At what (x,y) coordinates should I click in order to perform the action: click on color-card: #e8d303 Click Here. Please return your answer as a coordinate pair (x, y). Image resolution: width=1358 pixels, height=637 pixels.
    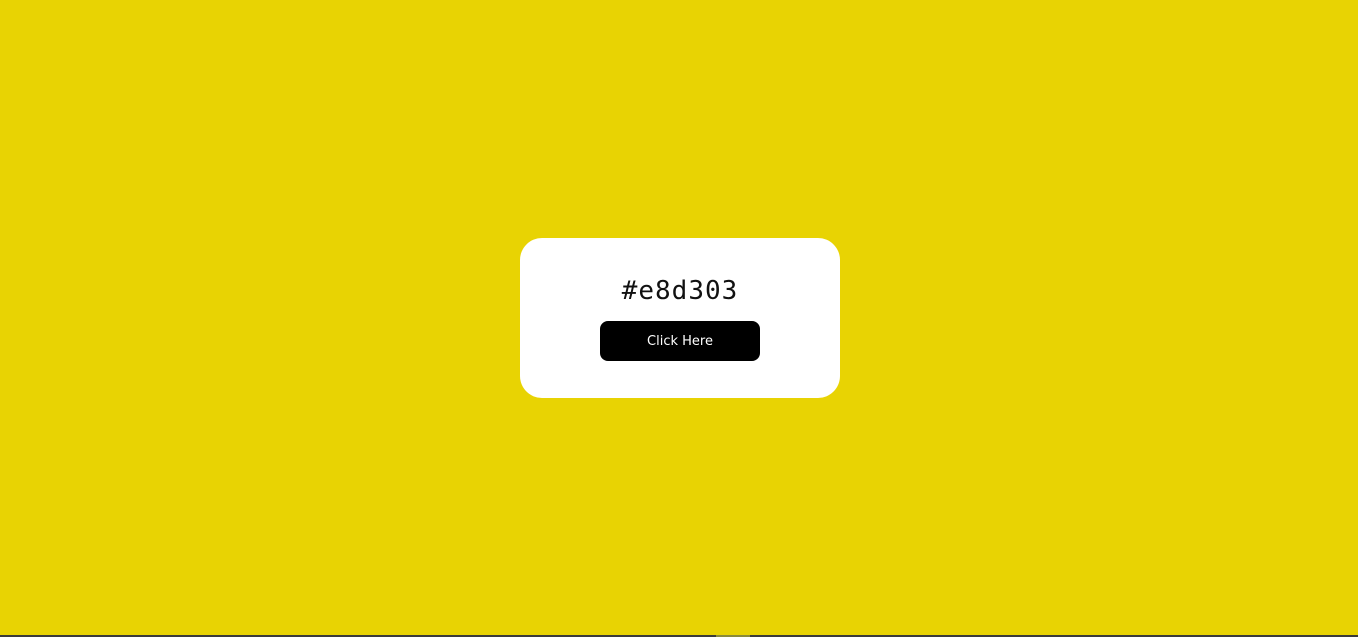
    Looking at the image, I should click on (680, 318).